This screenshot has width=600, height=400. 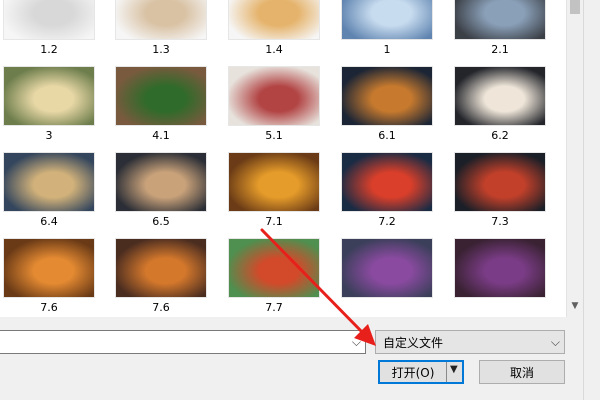 I want to click on file-name-label: 7.7, so click(x=274, y=307).